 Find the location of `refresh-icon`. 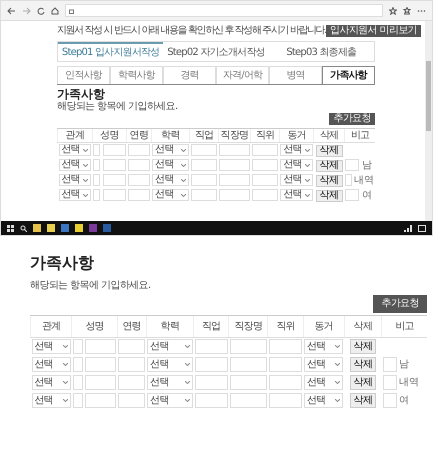

refresh-icon is located at coordinates (41, 10).